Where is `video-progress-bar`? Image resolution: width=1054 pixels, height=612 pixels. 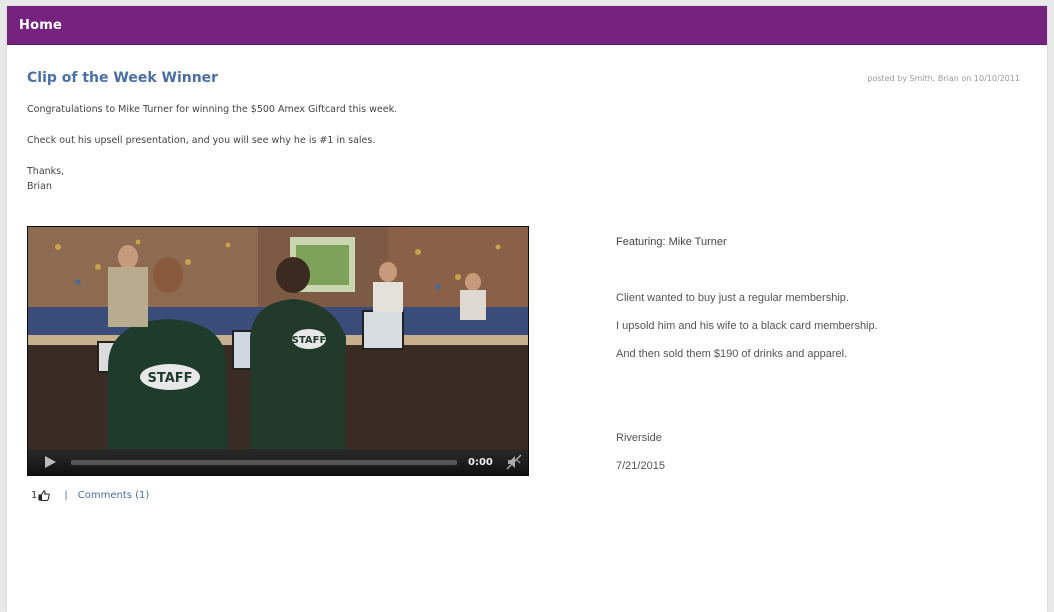
video-progress-bar is located at coordinates (264, 462).